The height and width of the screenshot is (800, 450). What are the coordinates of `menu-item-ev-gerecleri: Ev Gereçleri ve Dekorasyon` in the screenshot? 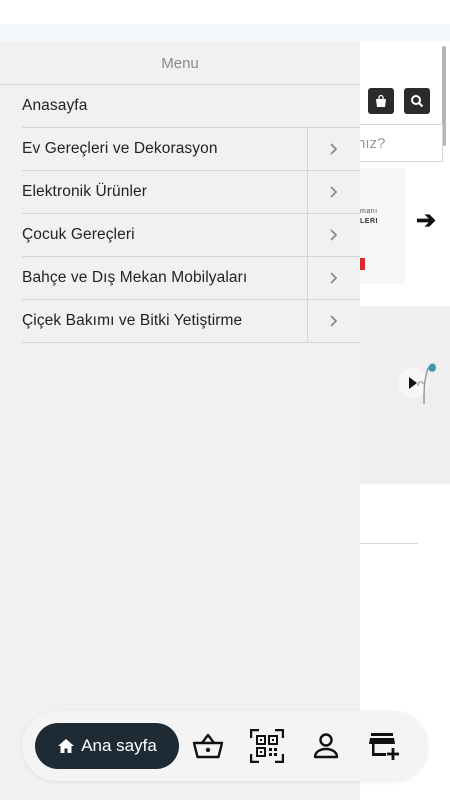 It's located at (191, 149).